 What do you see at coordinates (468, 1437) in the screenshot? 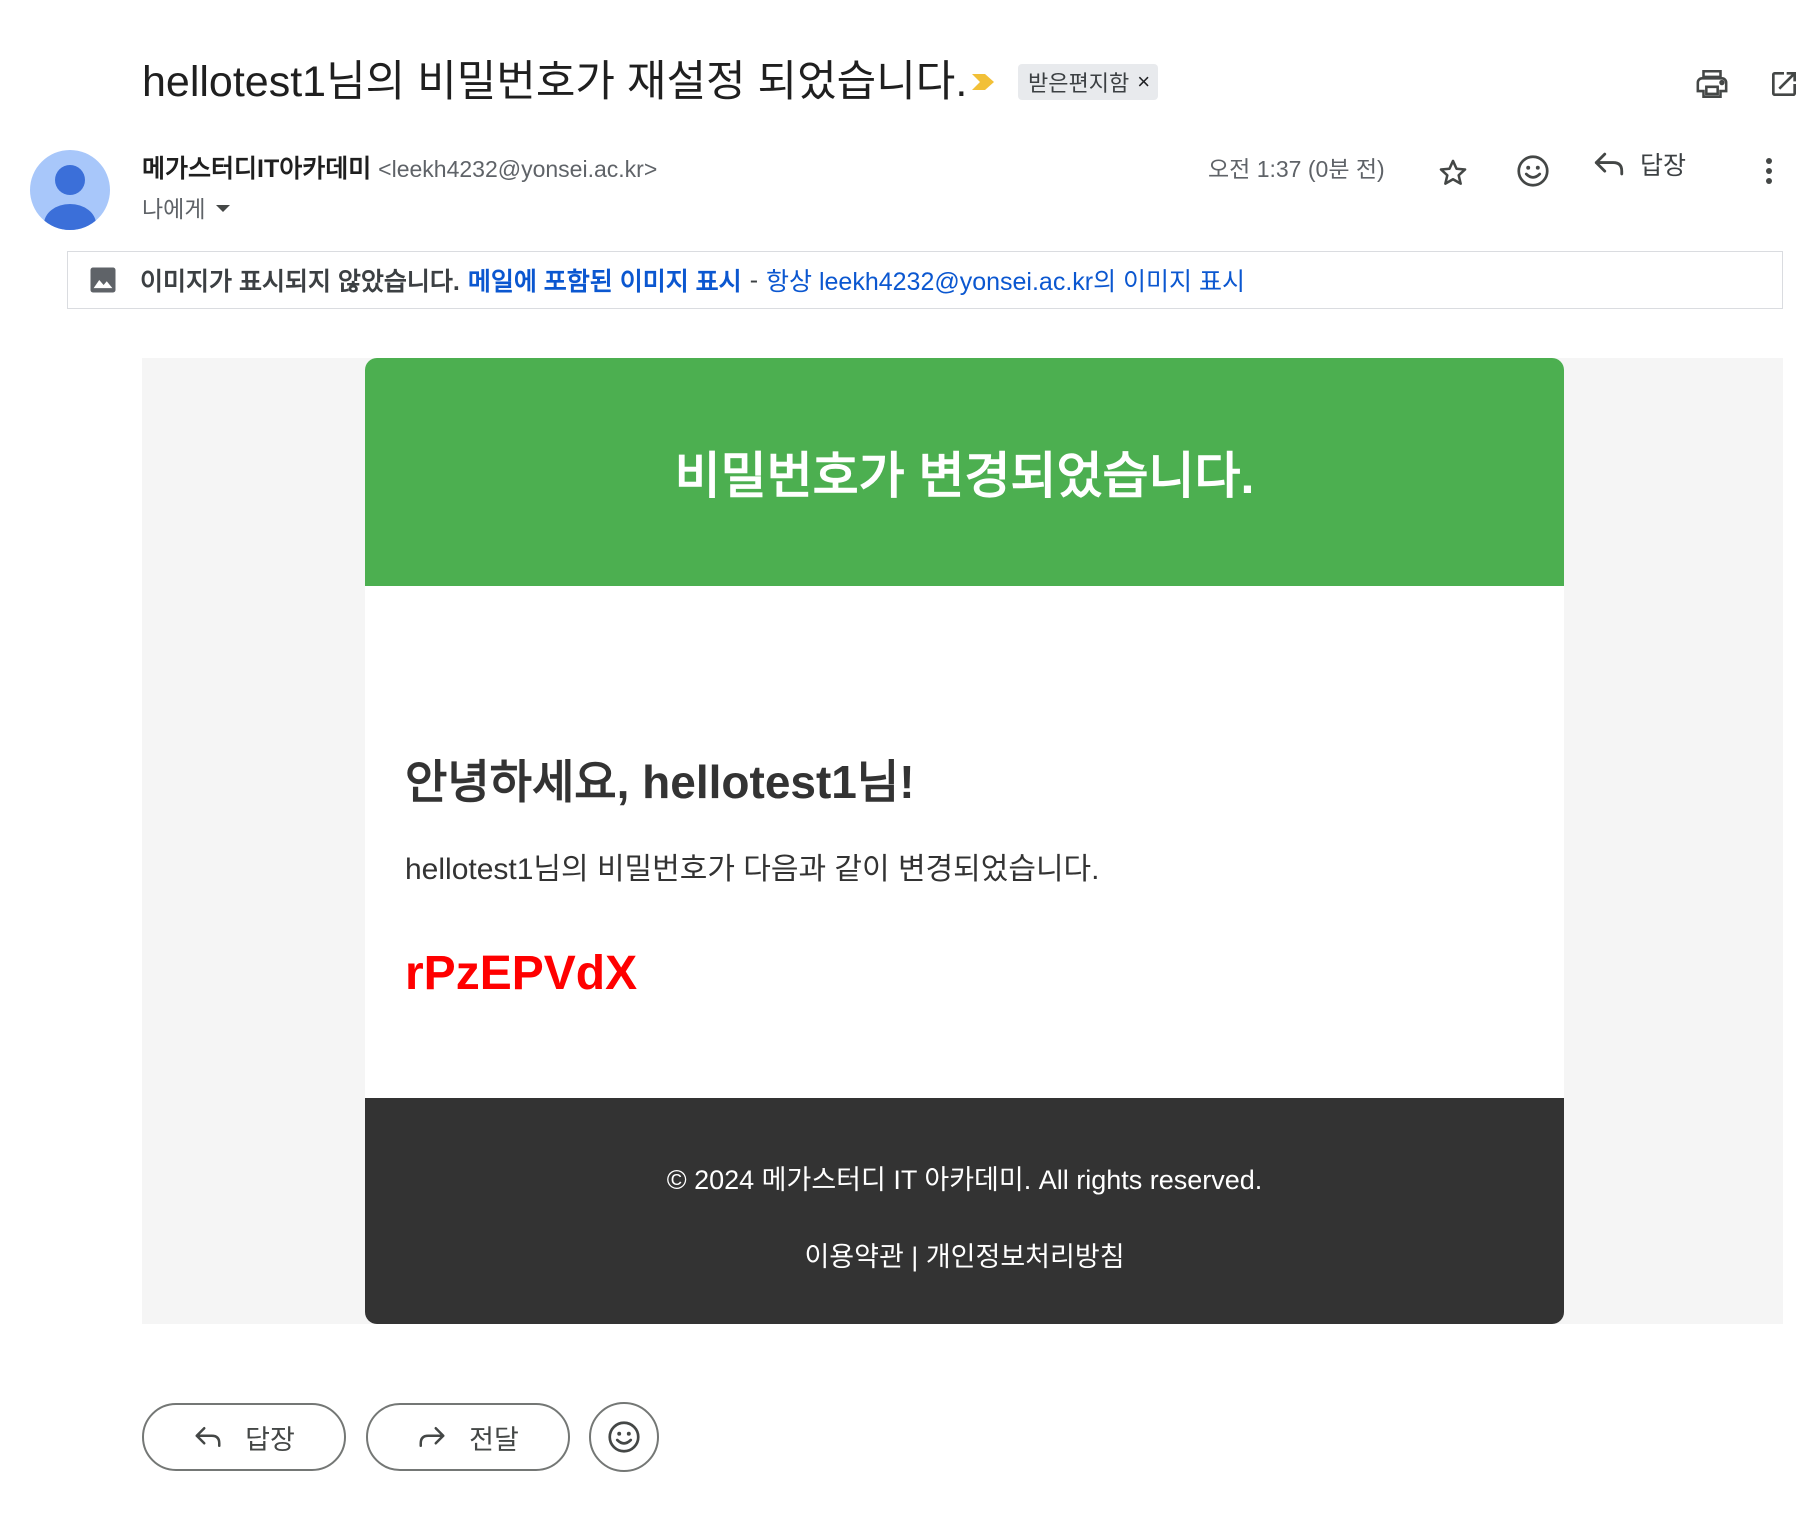
I see `forward-button: 전달` at bounding box center [468, 1437].